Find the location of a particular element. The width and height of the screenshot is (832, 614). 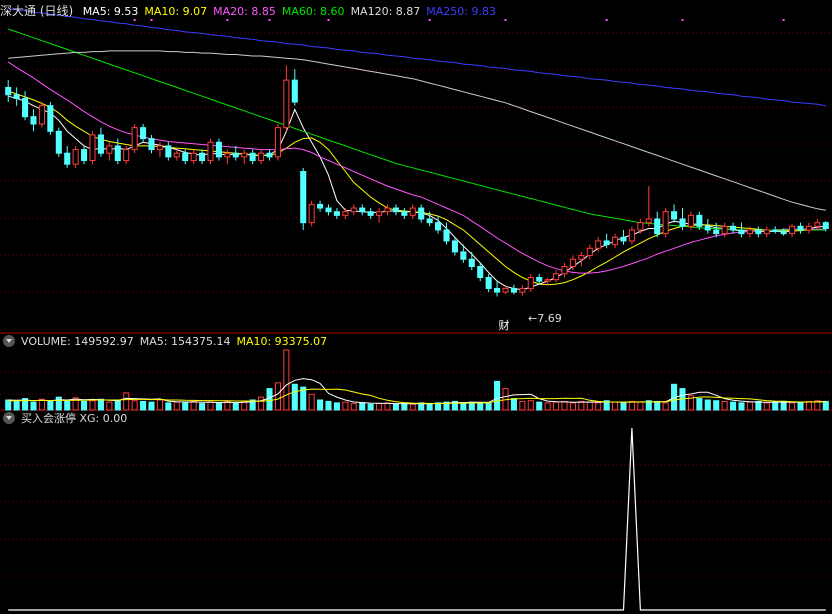

financial-report-badge: 财 is located at coordinates (504, 326).